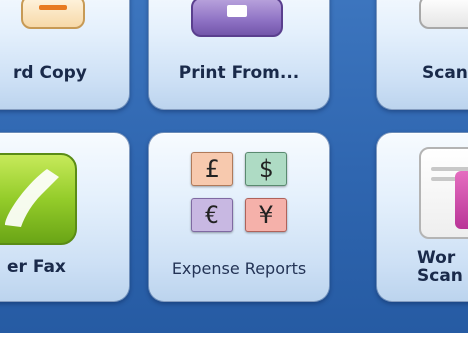 The image size is (468, 347). What do you see at coordinates (443, 193) in the screenshot?
I see `document-icon` at bounding box center [443, 193].